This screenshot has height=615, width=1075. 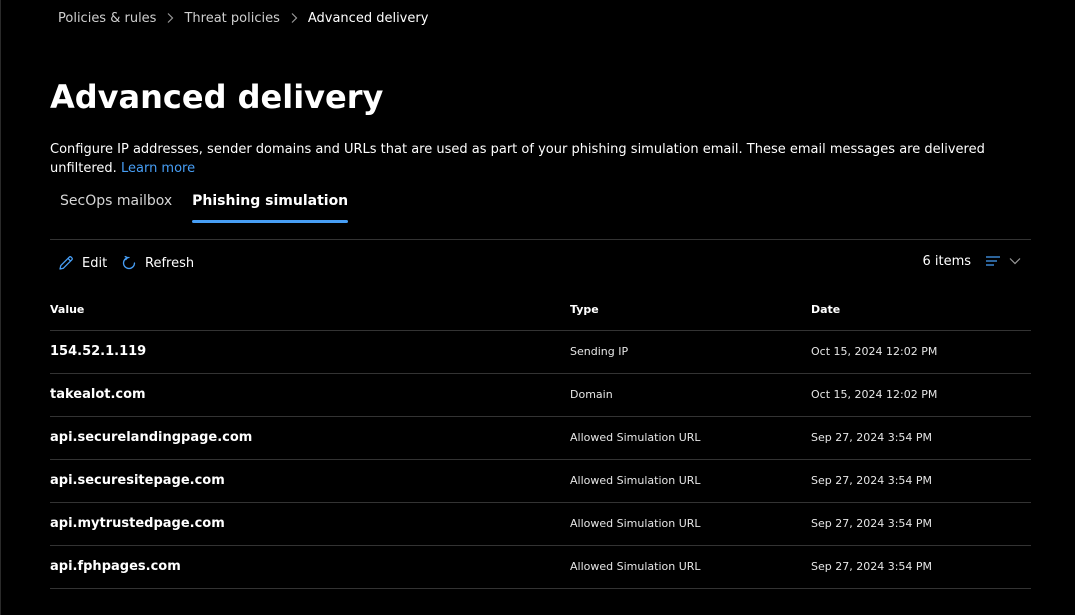 I want to click on chevron-down-icon, so click(x=1015, y=261).